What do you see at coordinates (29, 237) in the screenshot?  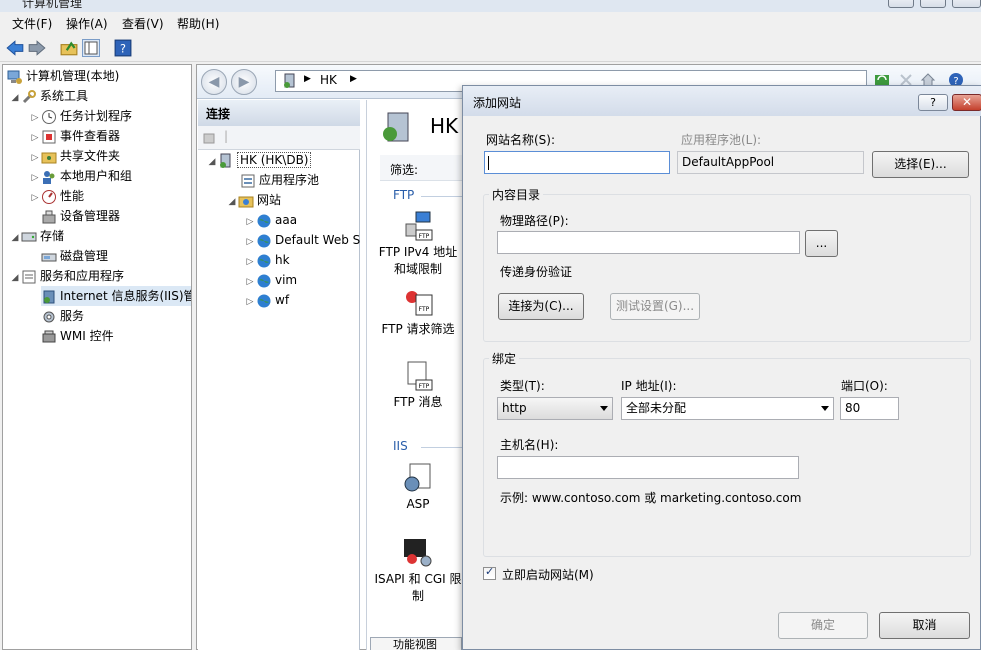 I see `storage-icon` at bounding box center [29, 237].